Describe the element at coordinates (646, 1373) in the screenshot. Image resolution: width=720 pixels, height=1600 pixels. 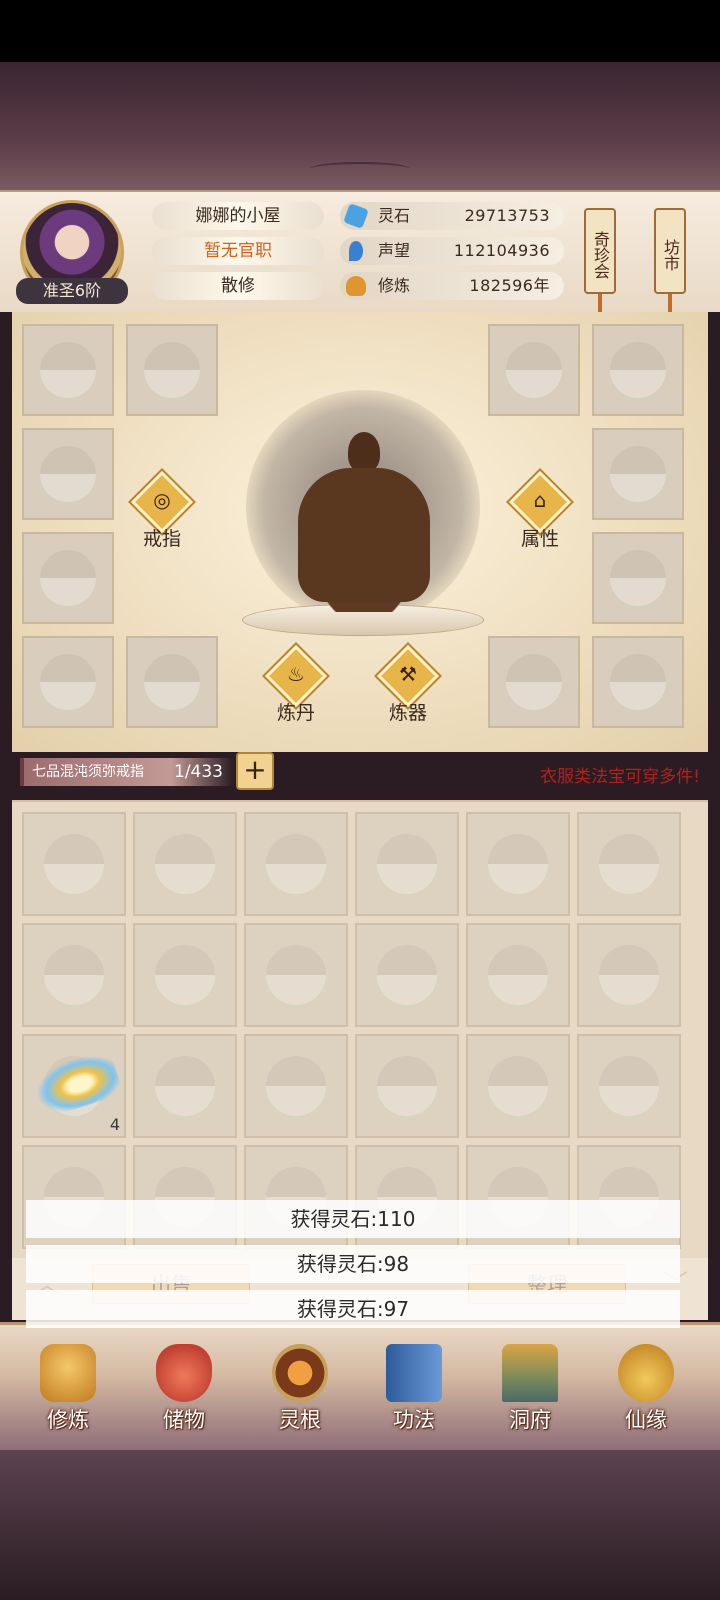
I see `immortal-gourd-icon` at that location.